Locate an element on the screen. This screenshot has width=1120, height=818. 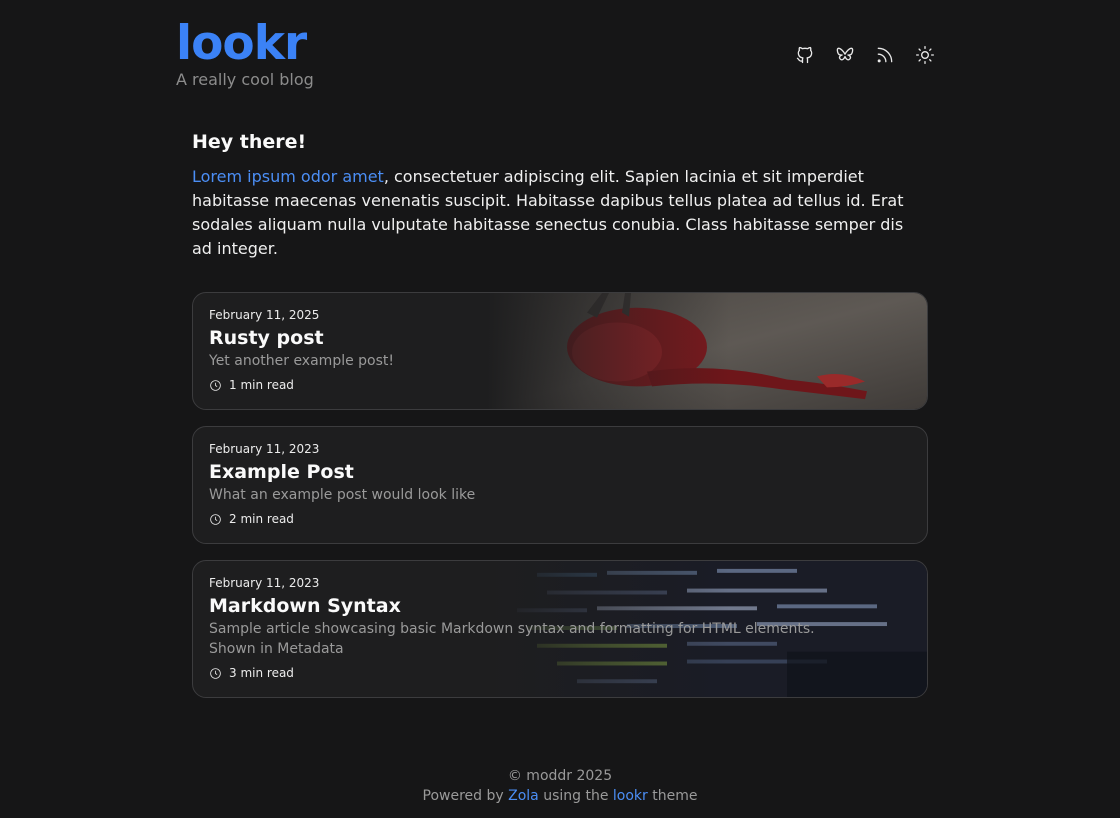
footer-copyright: © moddr 2025 is located at coordinates (560, 776).